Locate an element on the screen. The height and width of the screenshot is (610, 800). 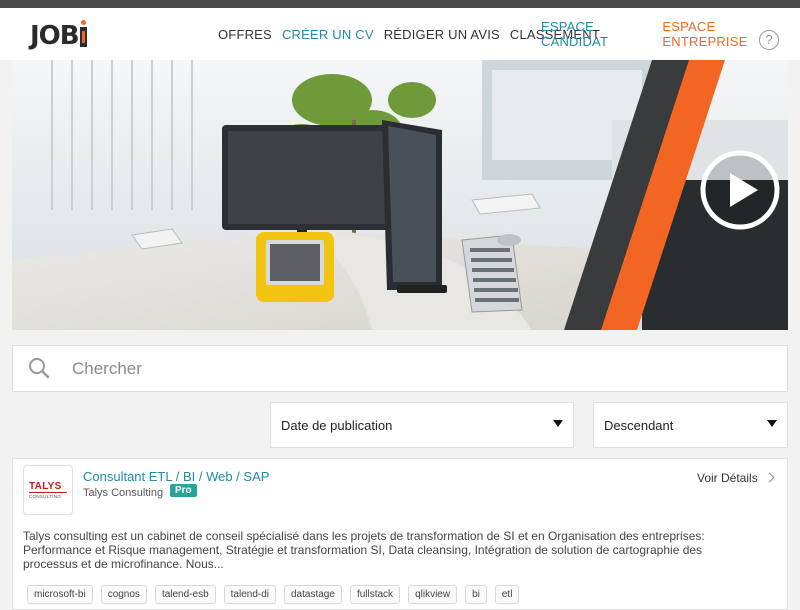
view-details-link: Voir Détails is located at coordinates (736, 478).